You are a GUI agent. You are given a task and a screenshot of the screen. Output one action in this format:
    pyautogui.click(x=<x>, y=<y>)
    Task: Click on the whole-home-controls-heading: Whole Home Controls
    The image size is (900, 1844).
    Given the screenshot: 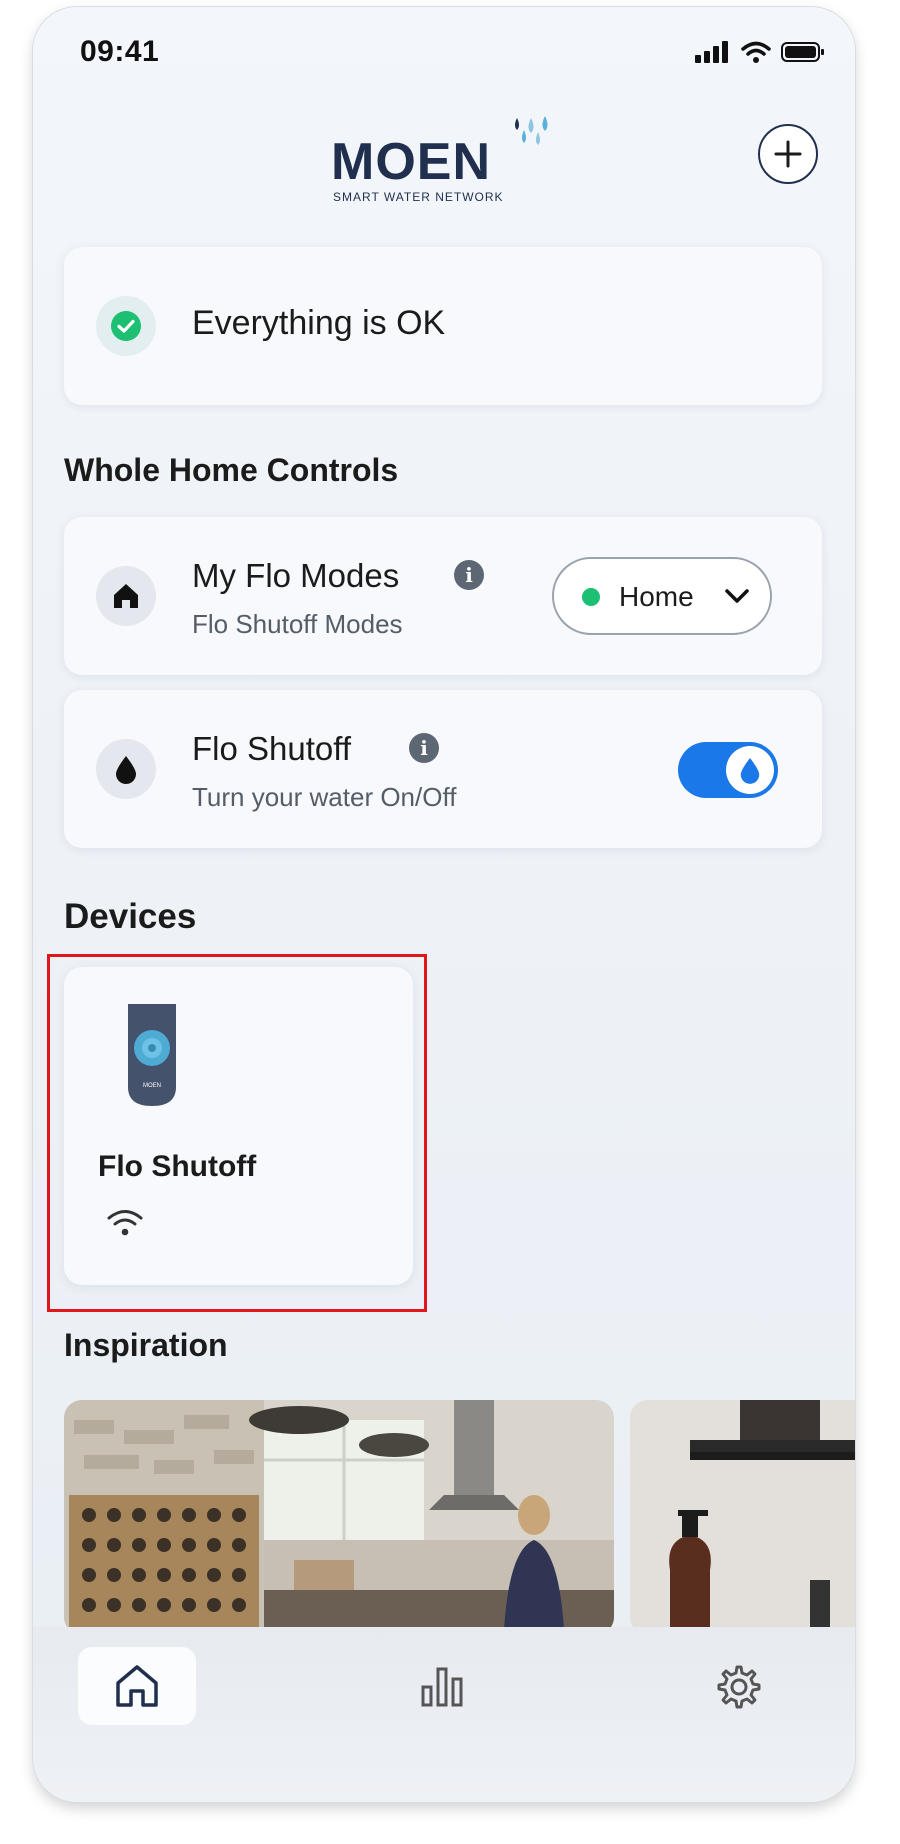 What is the action you would take?
    pyautogui.click(x=231, y=470)
    